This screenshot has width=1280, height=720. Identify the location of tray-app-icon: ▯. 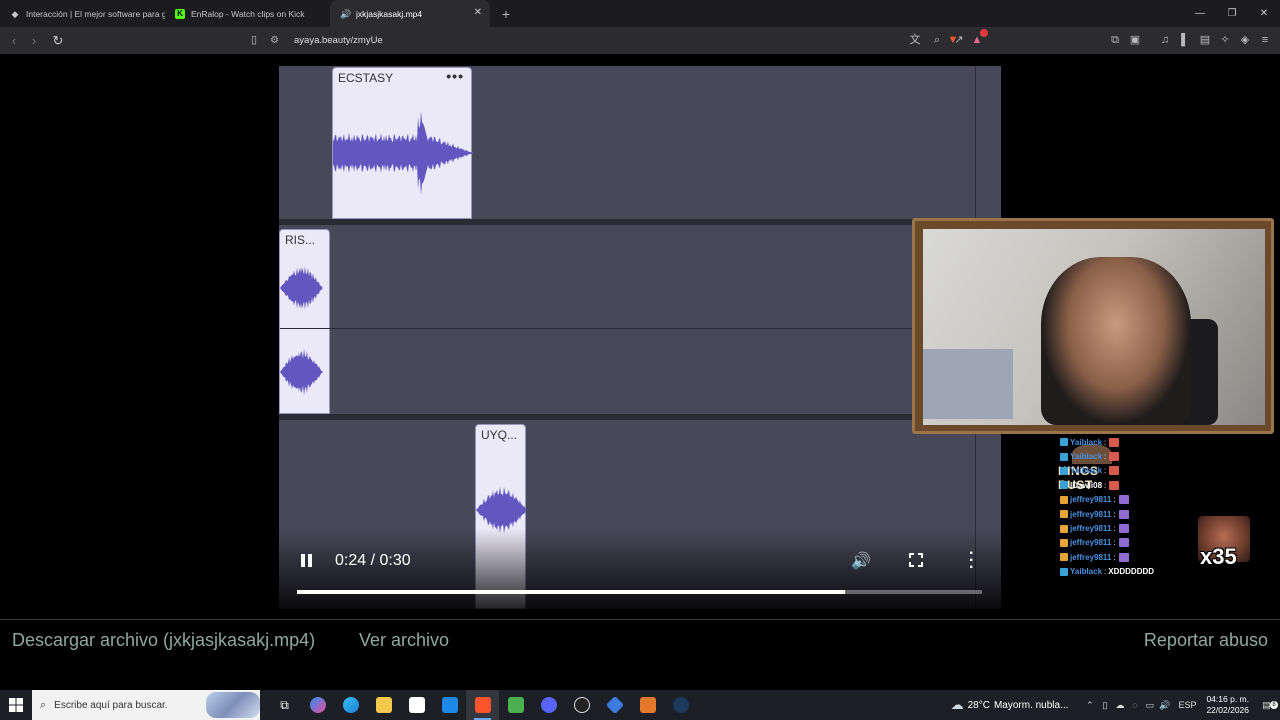
(1104, 705).